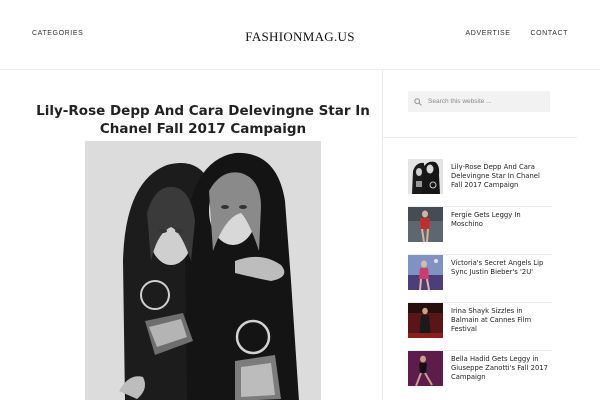 The image size is (600, 400). What do you see at coordinates (480, 137) in the screenshot?
I see `sidebar-rule` at bounding box center [480, 137].